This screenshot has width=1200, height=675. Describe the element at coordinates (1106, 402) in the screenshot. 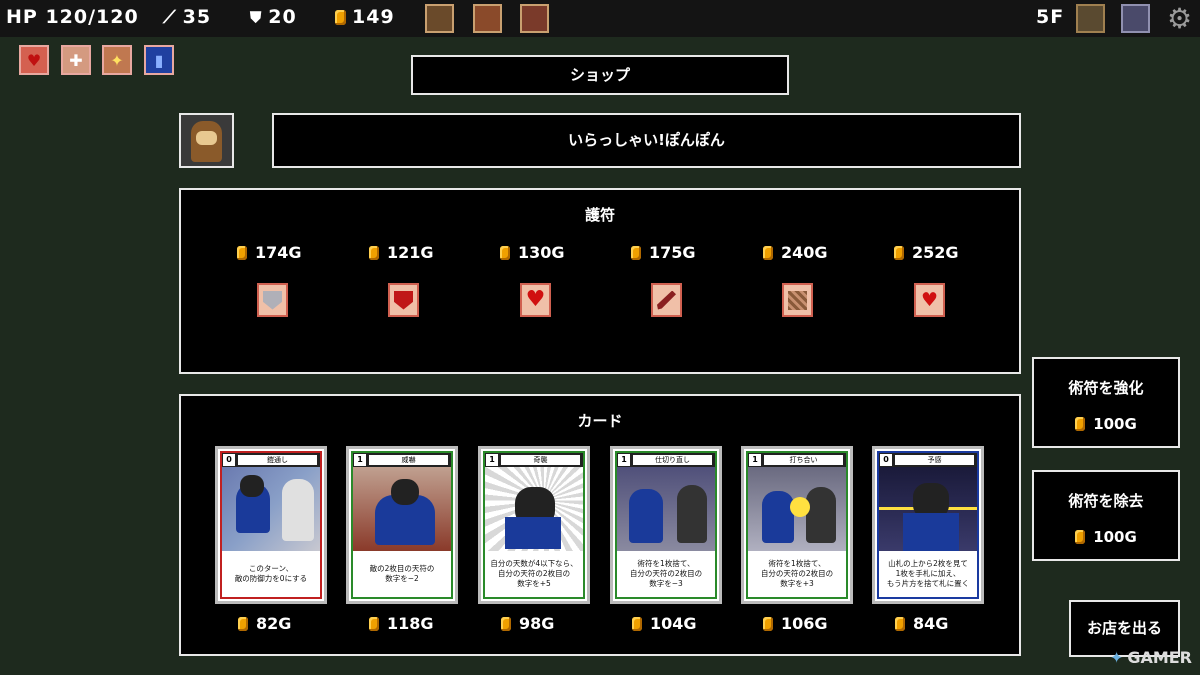

I see `upgrade-charm-button: 術符を強化 100G` at that location.